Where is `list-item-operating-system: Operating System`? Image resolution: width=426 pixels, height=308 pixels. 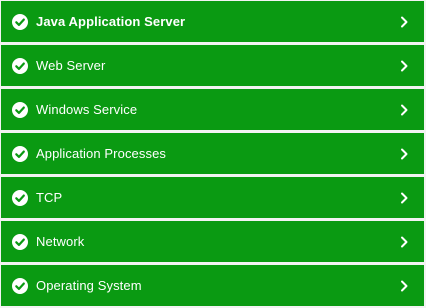
list-item-operating-system: Operating System is located at coordinates (212, 285).